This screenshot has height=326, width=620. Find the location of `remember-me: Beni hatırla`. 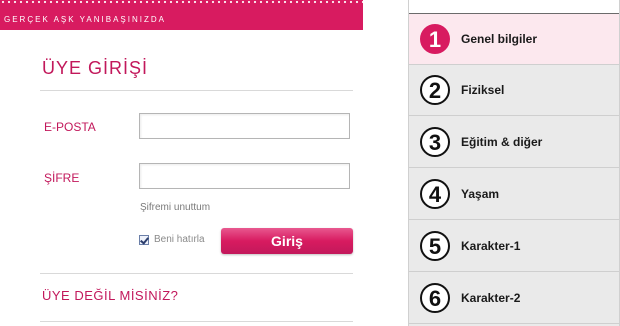

remember-me: Beni hatırla is located at coordinates (172, 239).